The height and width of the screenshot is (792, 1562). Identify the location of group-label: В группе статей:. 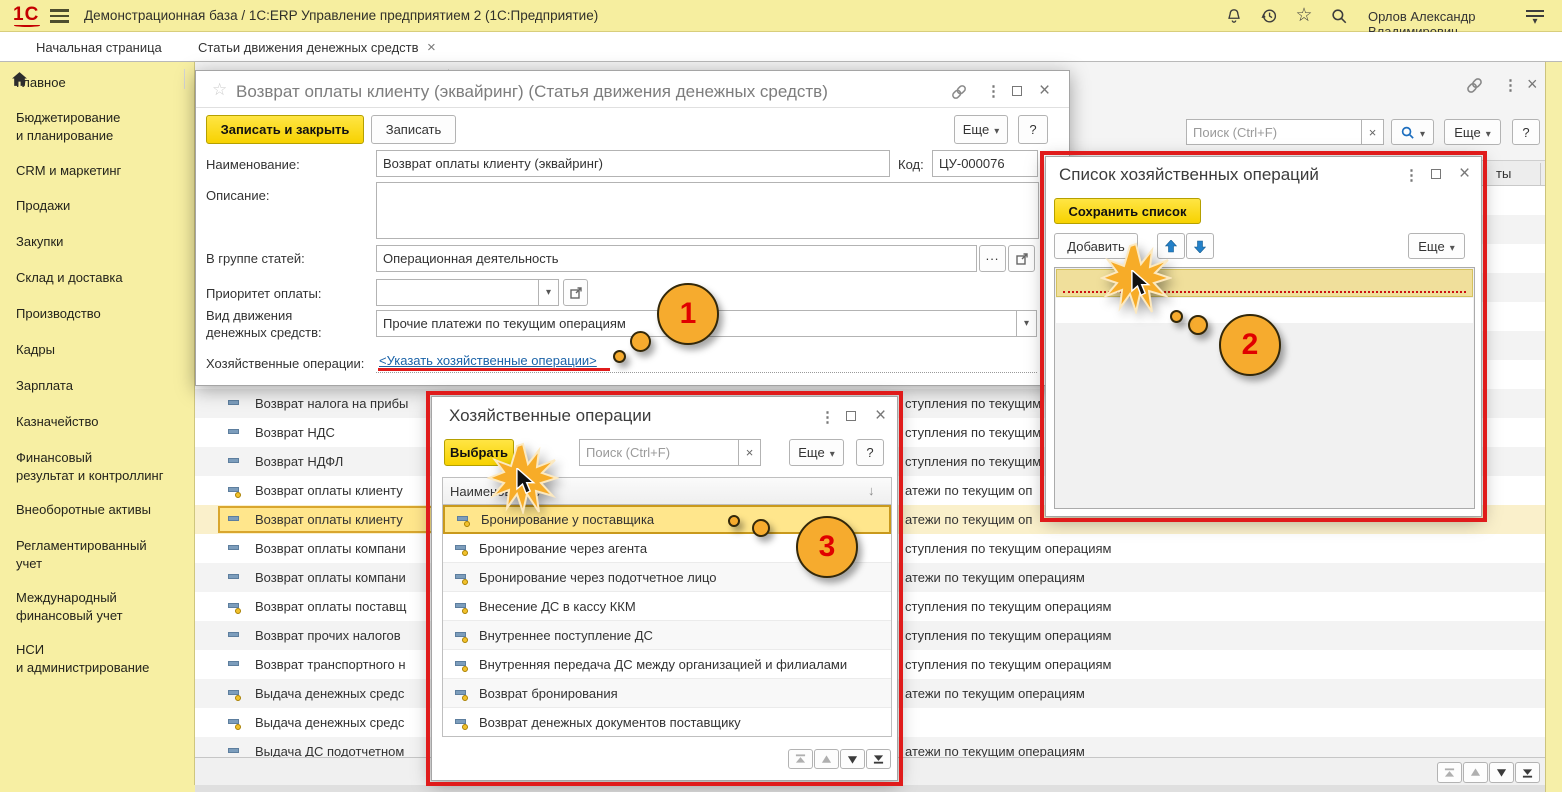
(255, 258).